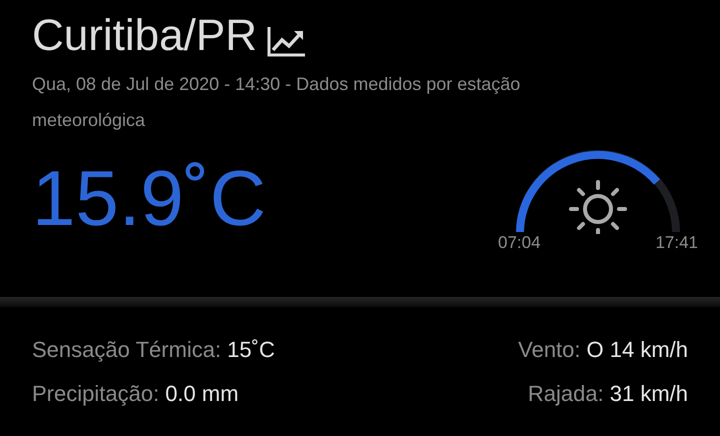  What do you see at coordinates (676, 243) in the screenshot?
I see `sunset-time: 17:41` at bounding box center [676, 243].